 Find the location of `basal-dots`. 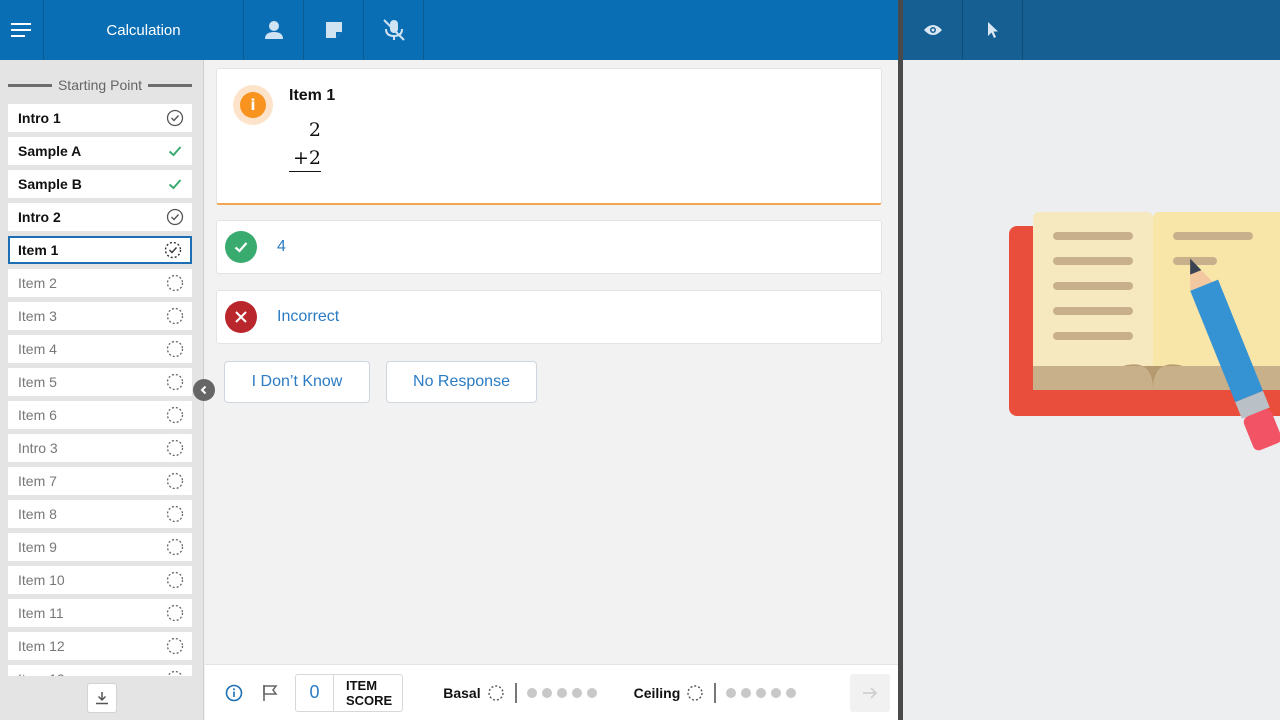

basal-dots is located at coordinates (564, 692).